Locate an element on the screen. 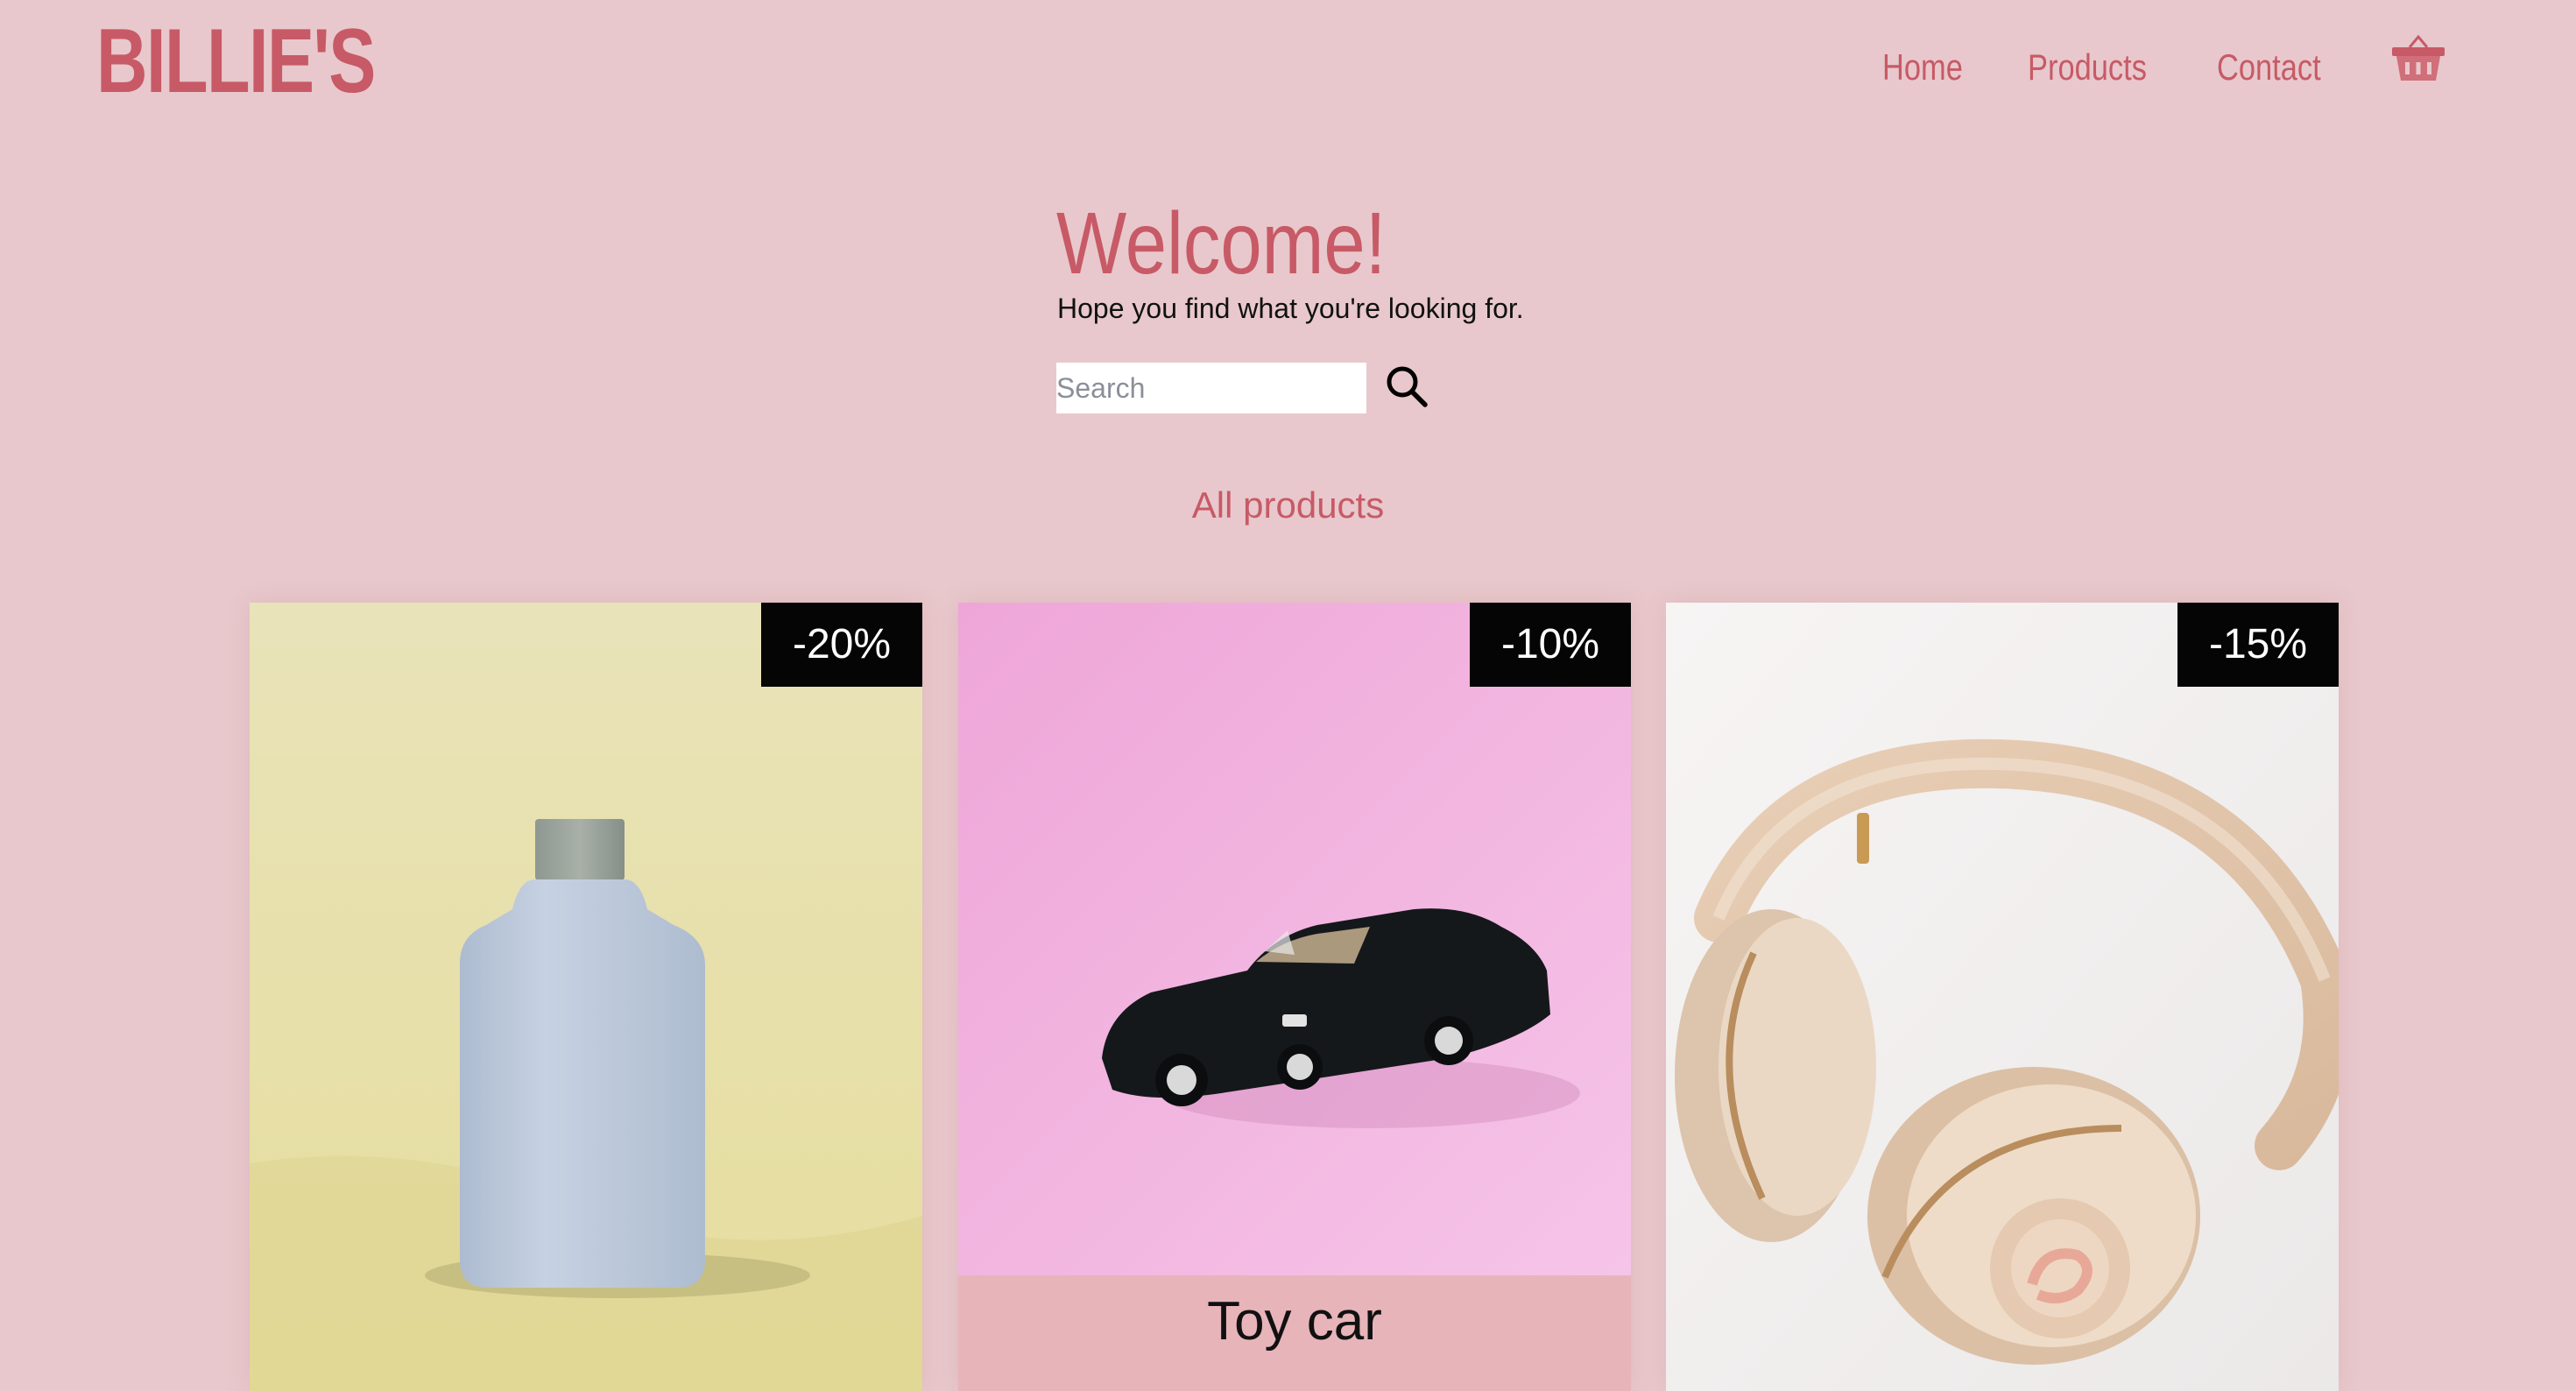  product-card: -15% is located at coordinates (2003, 997).